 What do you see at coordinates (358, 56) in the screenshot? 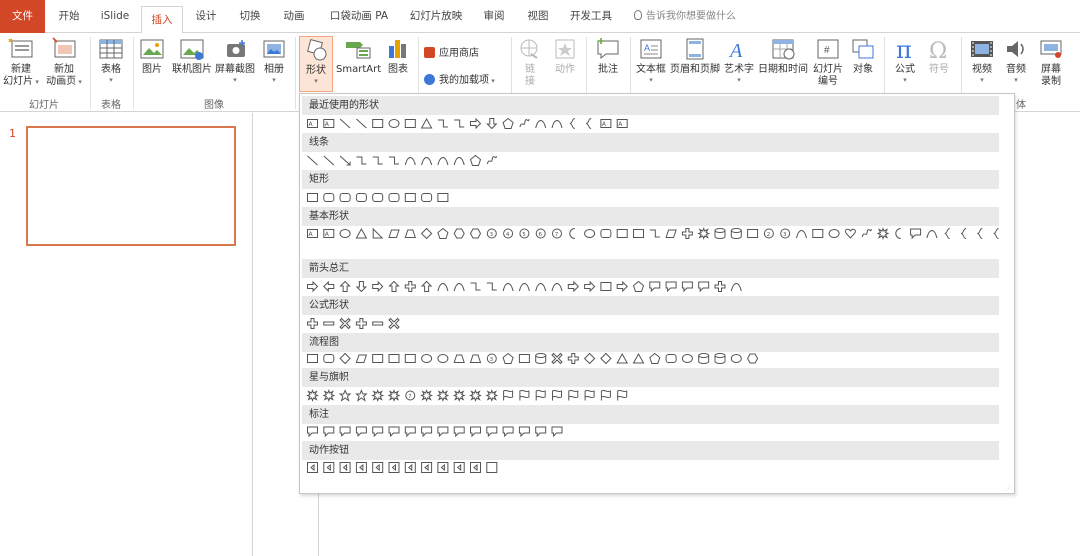
I see `smartart-button: SmartArt` at bounding box center [358, 56].